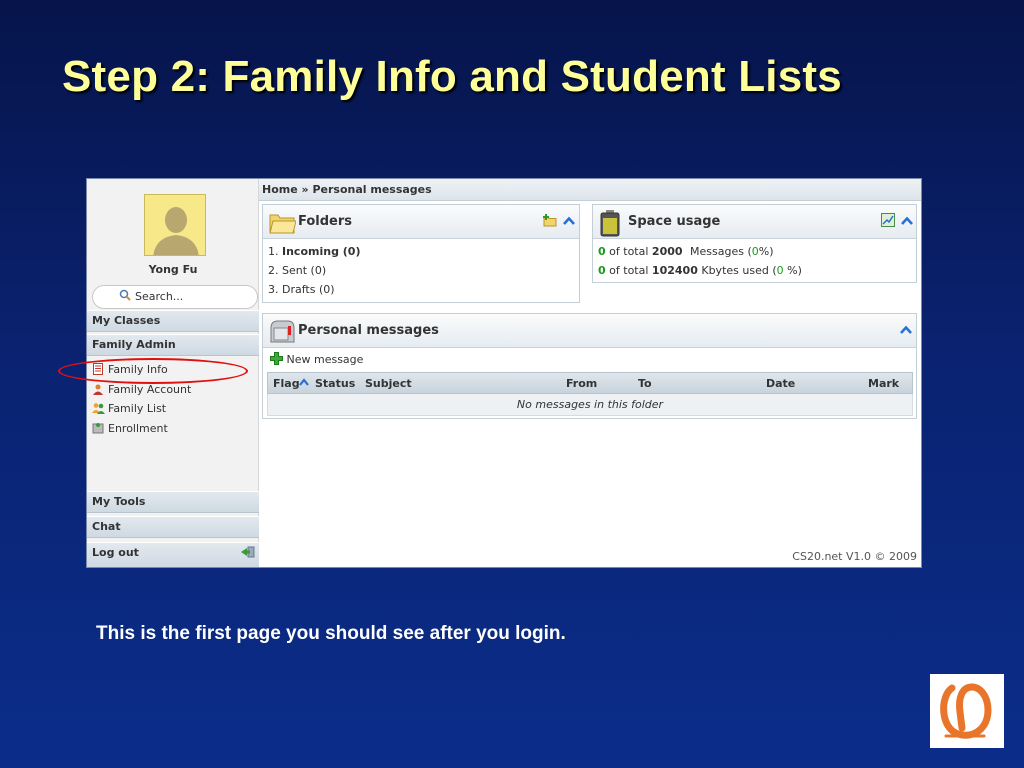  Describe the element at coordinates (175, 225) in the screenshot. I see `avatar` at that location.